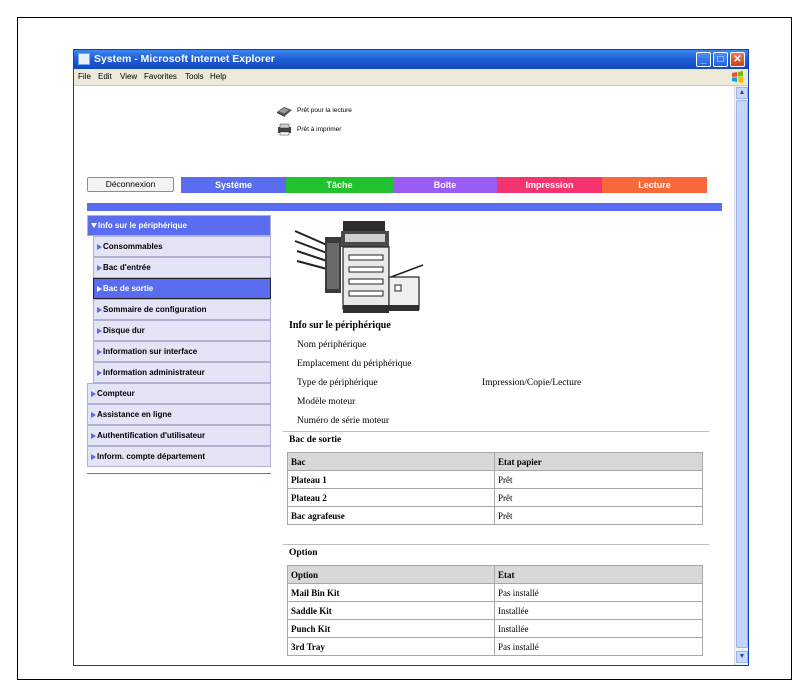  I want to click on sidebar-item-online-help: Assistance en ligne, so click(179, 414).